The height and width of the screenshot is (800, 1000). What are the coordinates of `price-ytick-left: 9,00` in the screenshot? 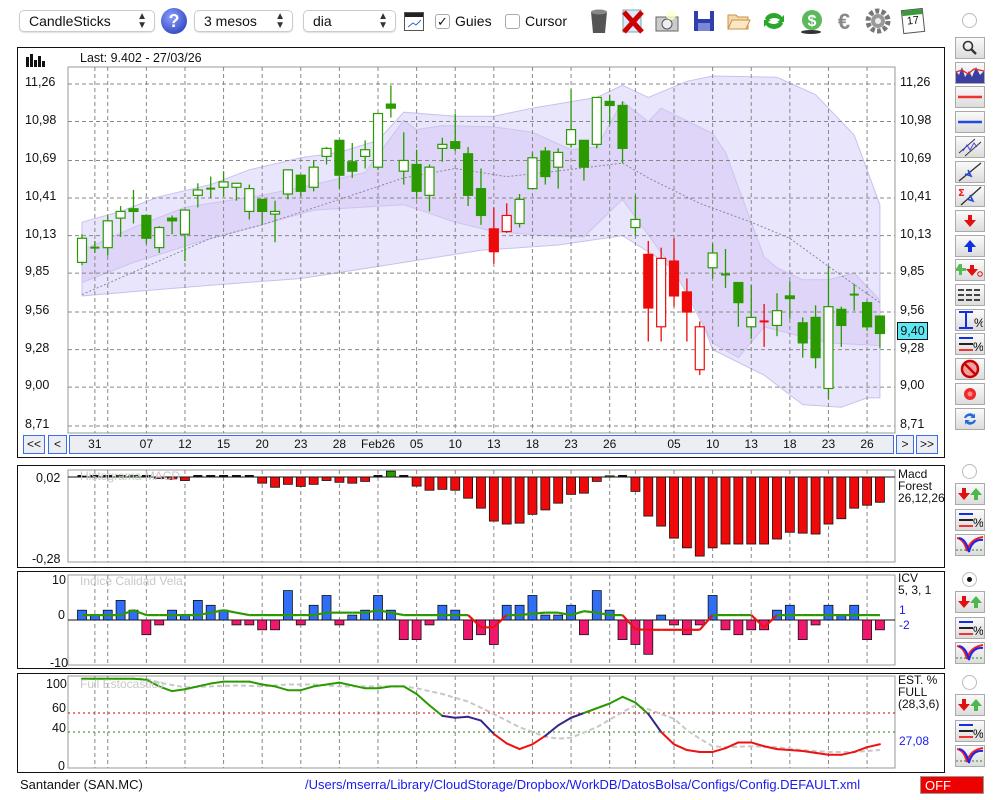 It's located at (37, 385).